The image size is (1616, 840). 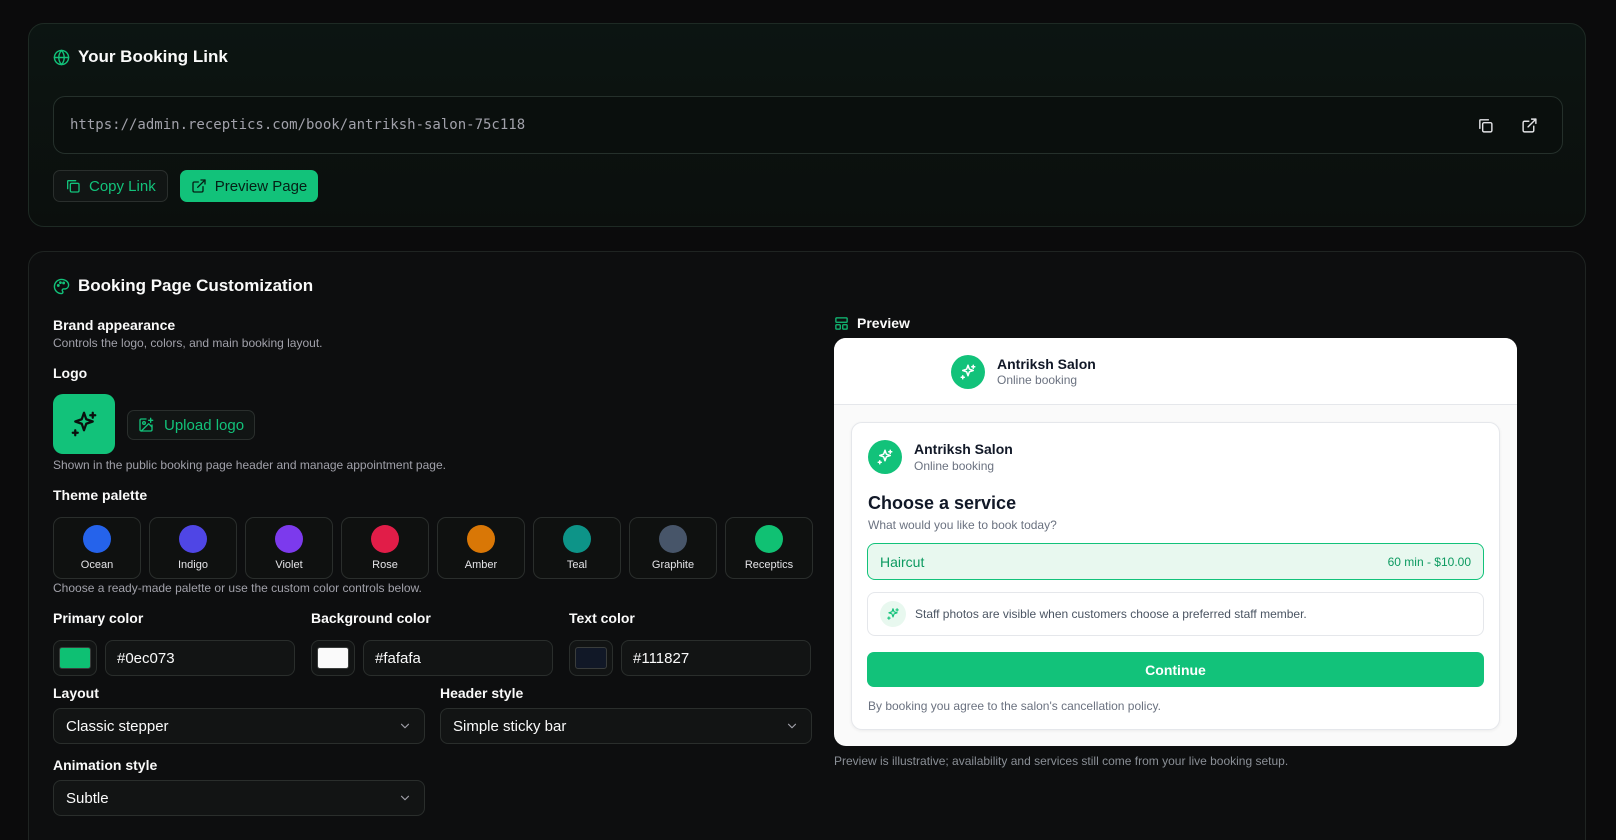 I want to click on upload-logo-label: Upload logo, so click(x=204, y=425).